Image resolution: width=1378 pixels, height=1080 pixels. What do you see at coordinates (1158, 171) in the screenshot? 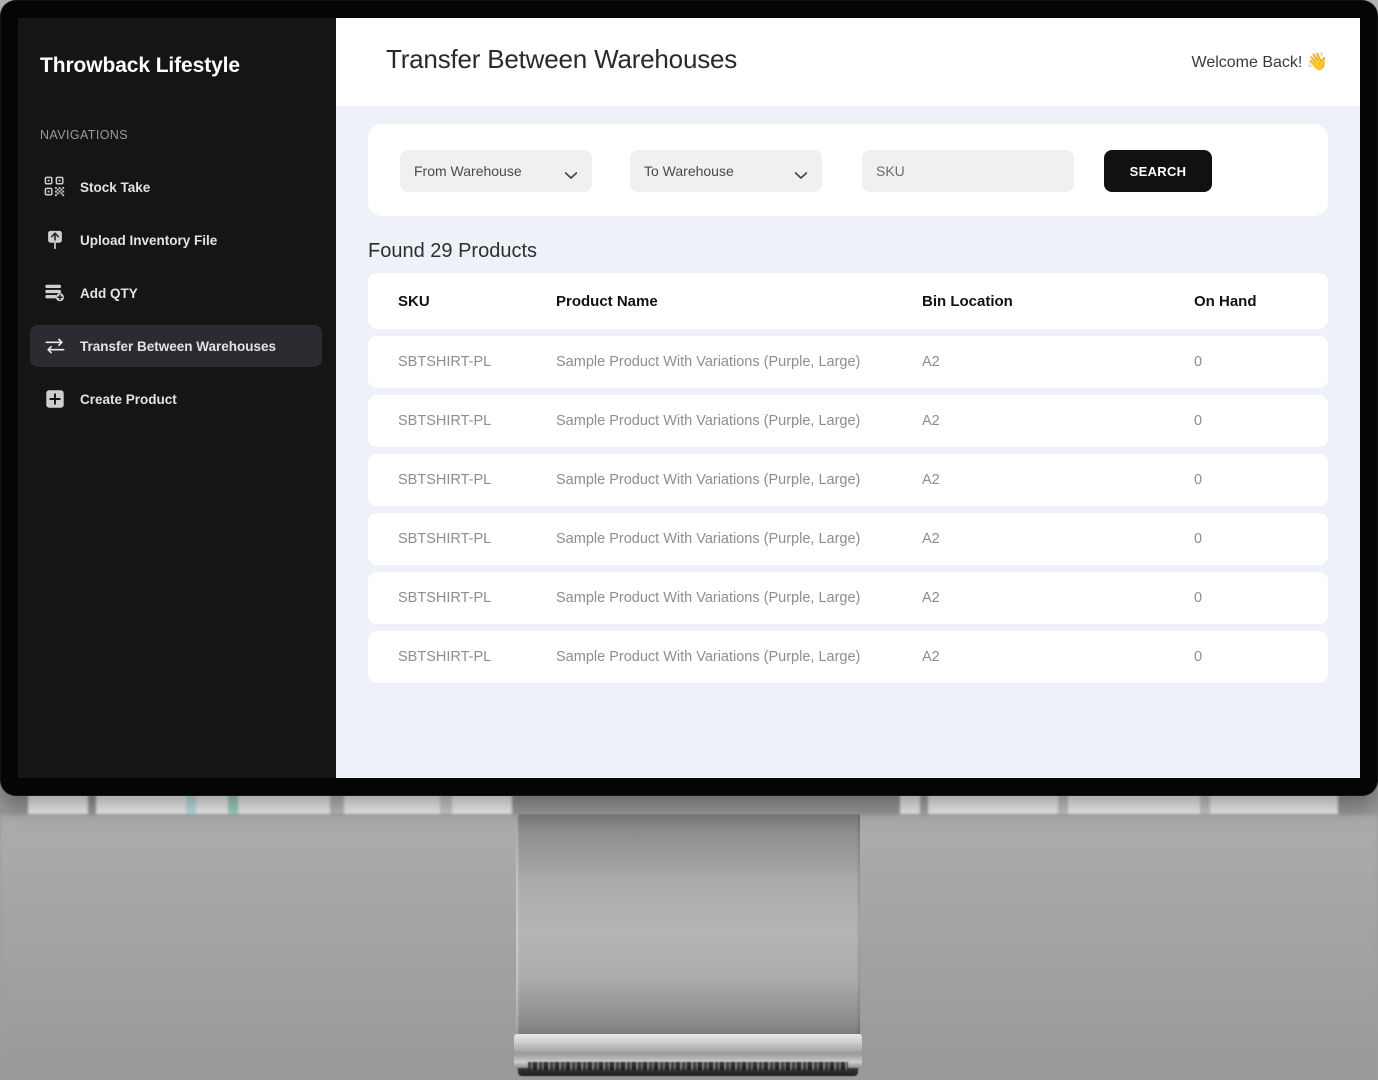
I see `search-button: SEARCH` at bounding box center [1158, 171].